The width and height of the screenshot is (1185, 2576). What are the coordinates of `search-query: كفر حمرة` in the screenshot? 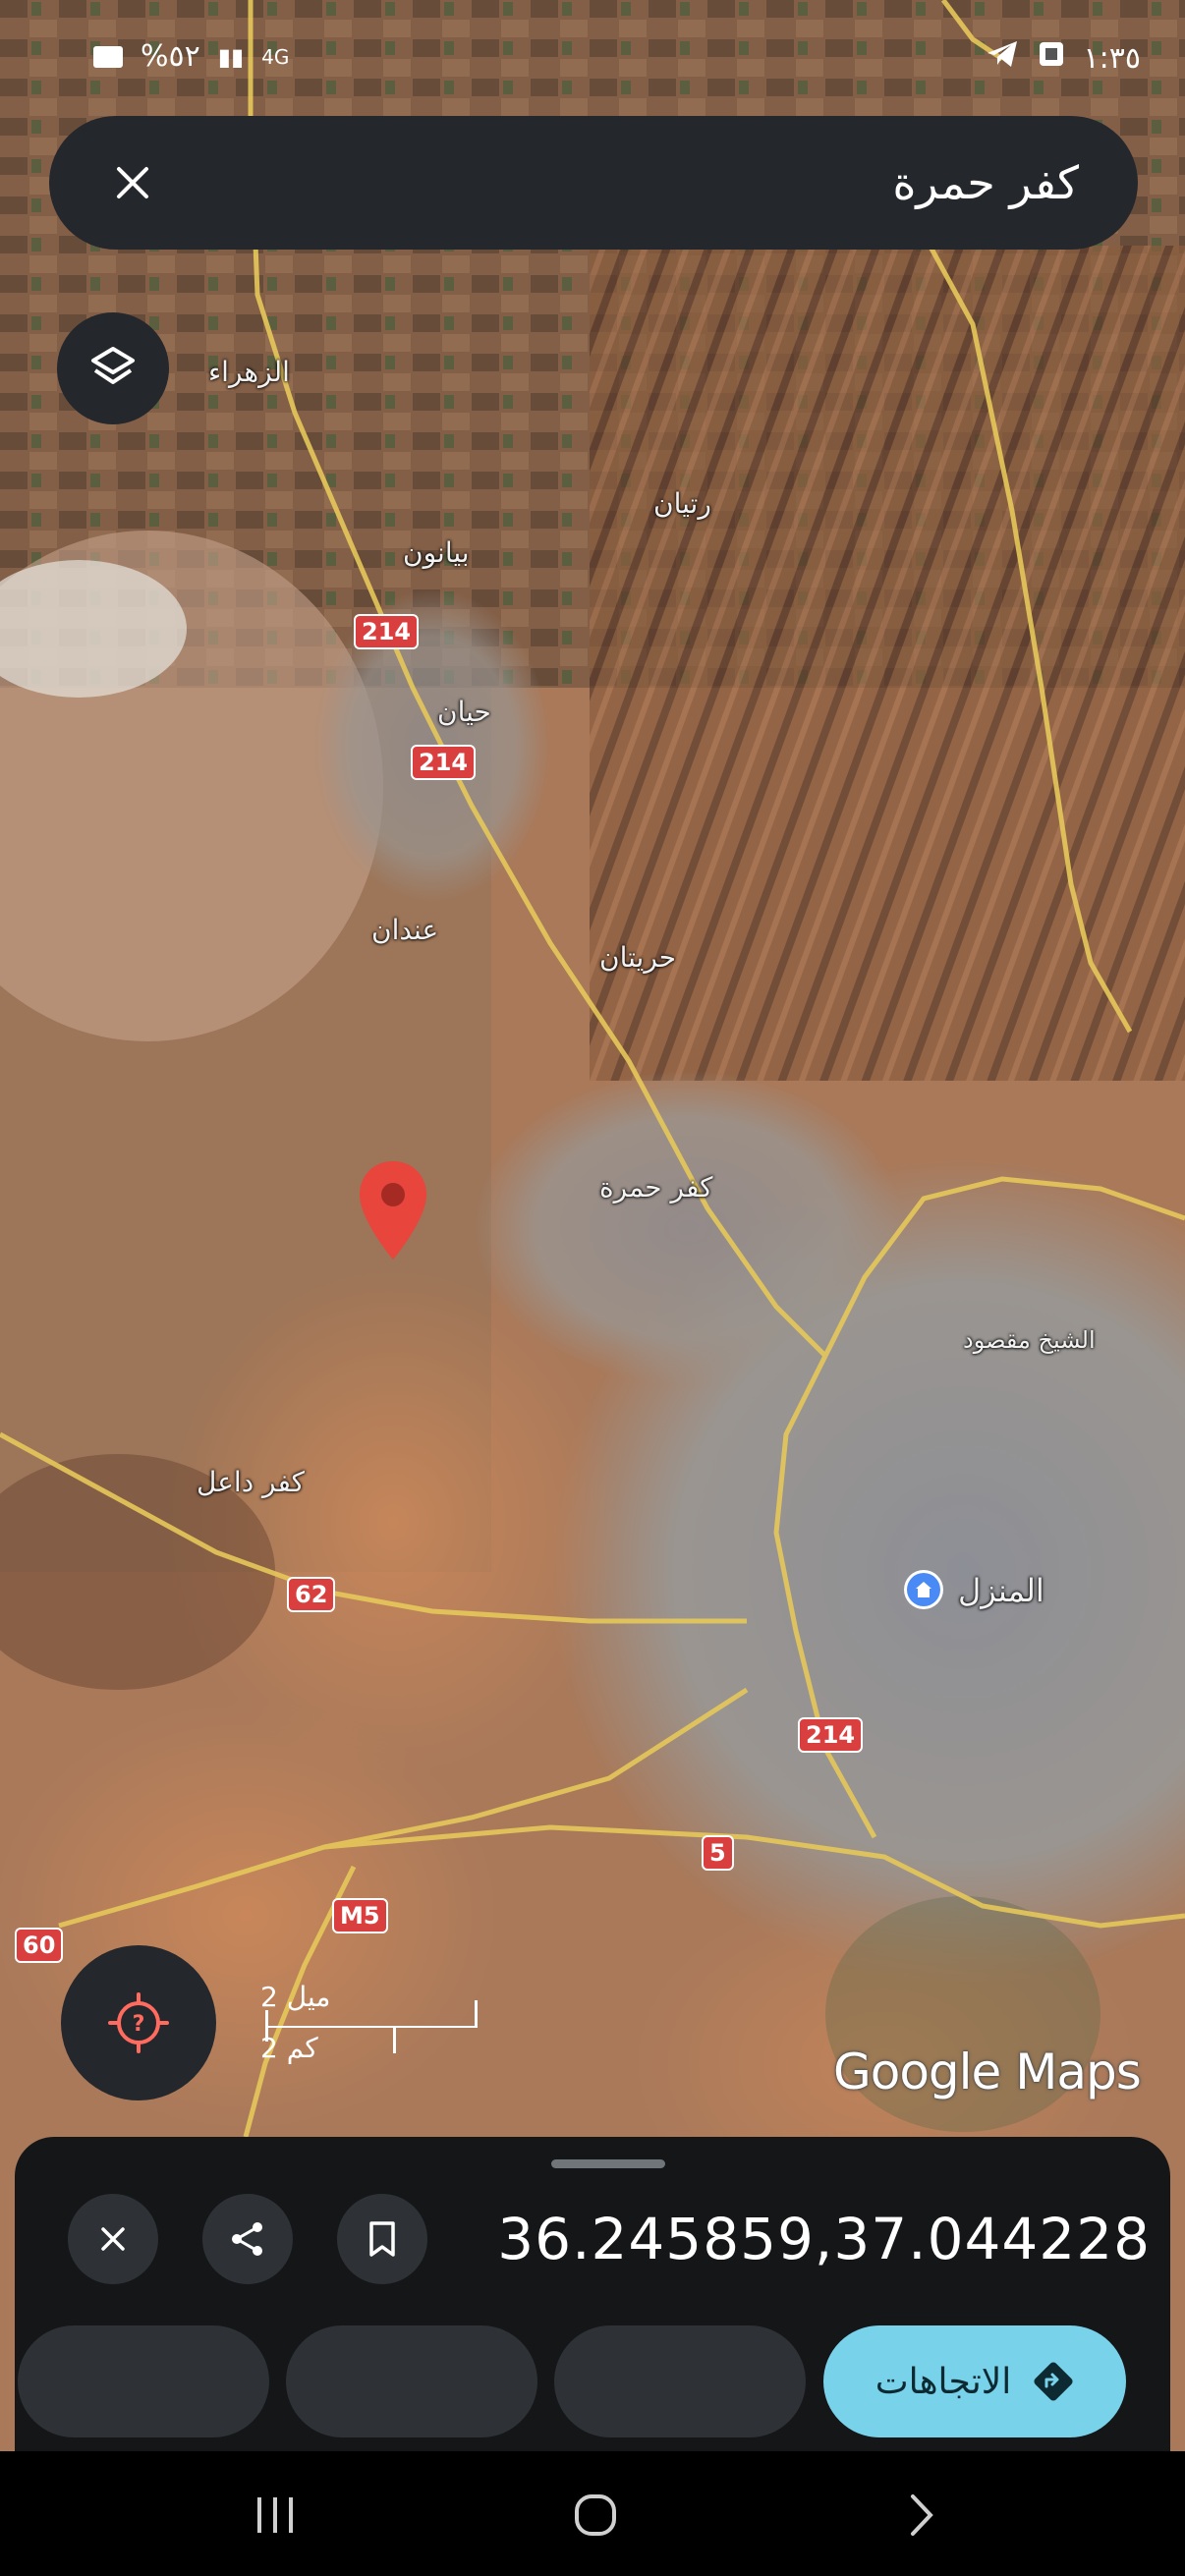 It's located at (986, 183).